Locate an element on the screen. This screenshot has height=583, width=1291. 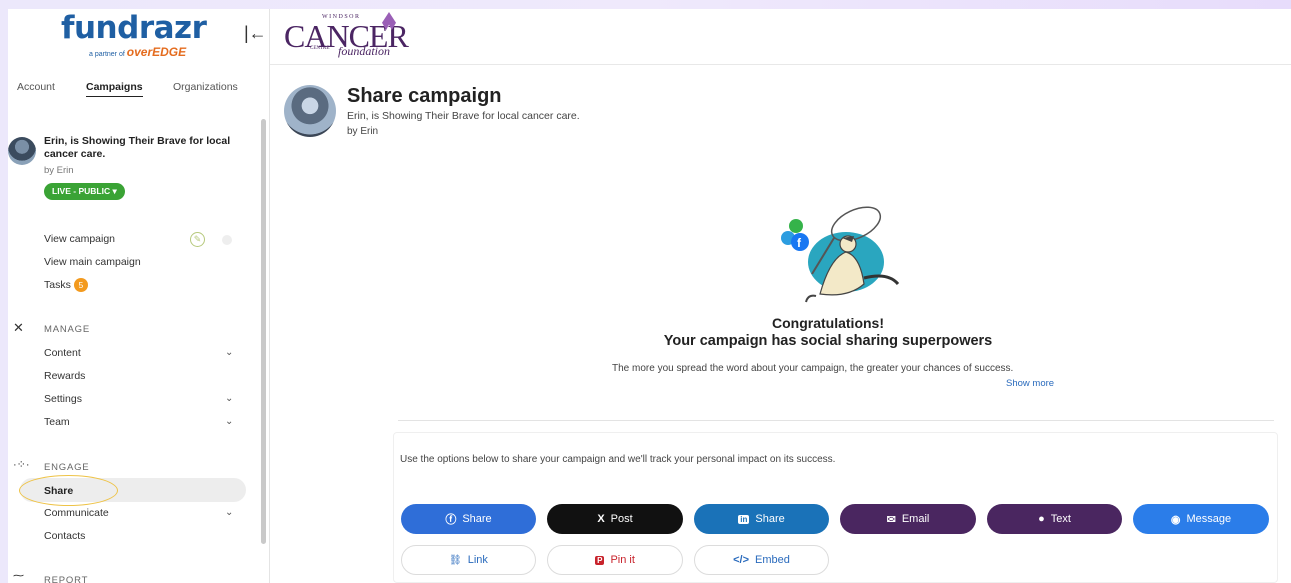
chat-bubble-icon: ● is located at coordinates (1041, 519).